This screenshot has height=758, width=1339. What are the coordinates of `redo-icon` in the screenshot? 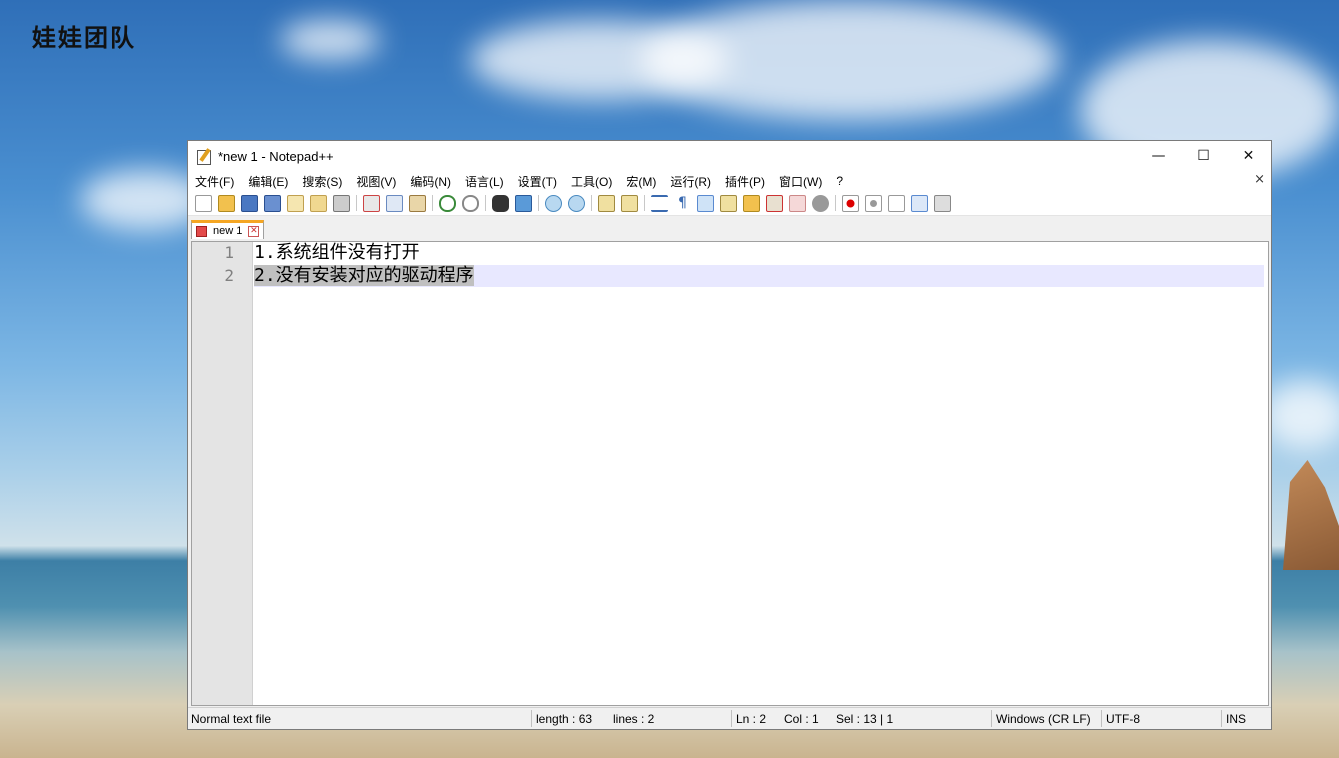 It's located at (470, 203).